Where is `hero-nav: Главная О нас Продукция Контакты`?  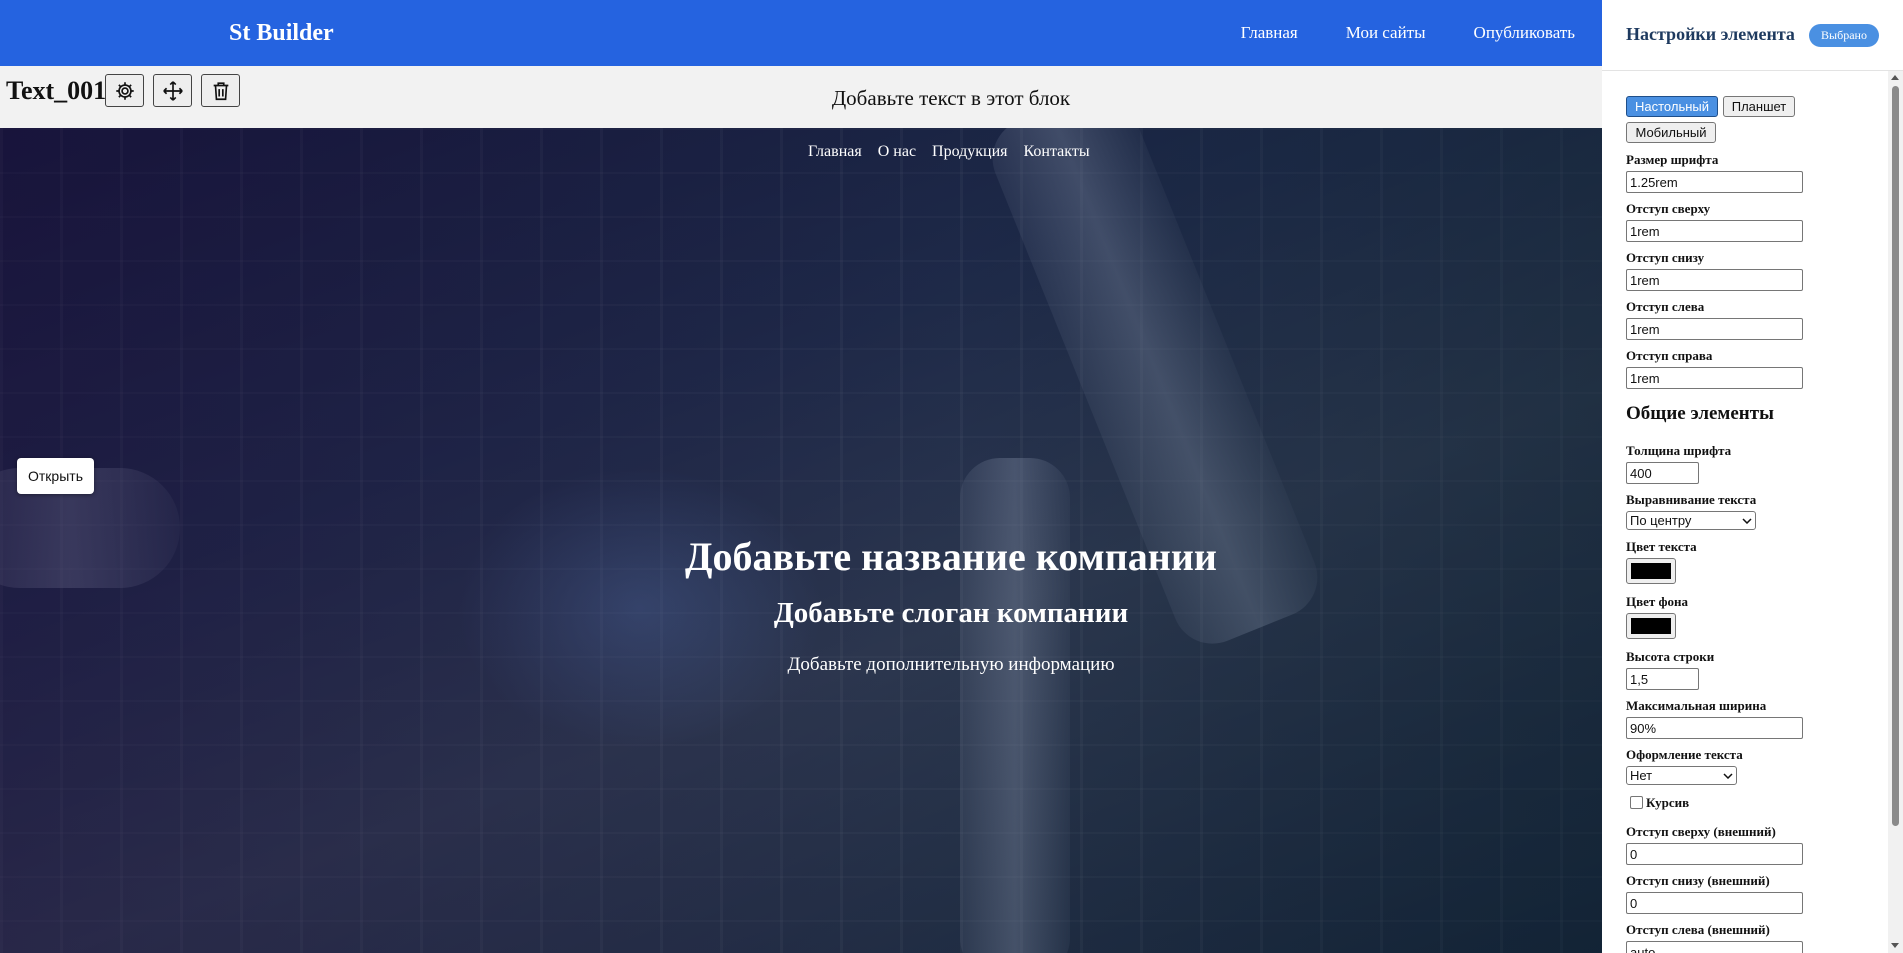
hero-nav: Главная О нас Продукция Контакты is located at coordinates (957, 152).